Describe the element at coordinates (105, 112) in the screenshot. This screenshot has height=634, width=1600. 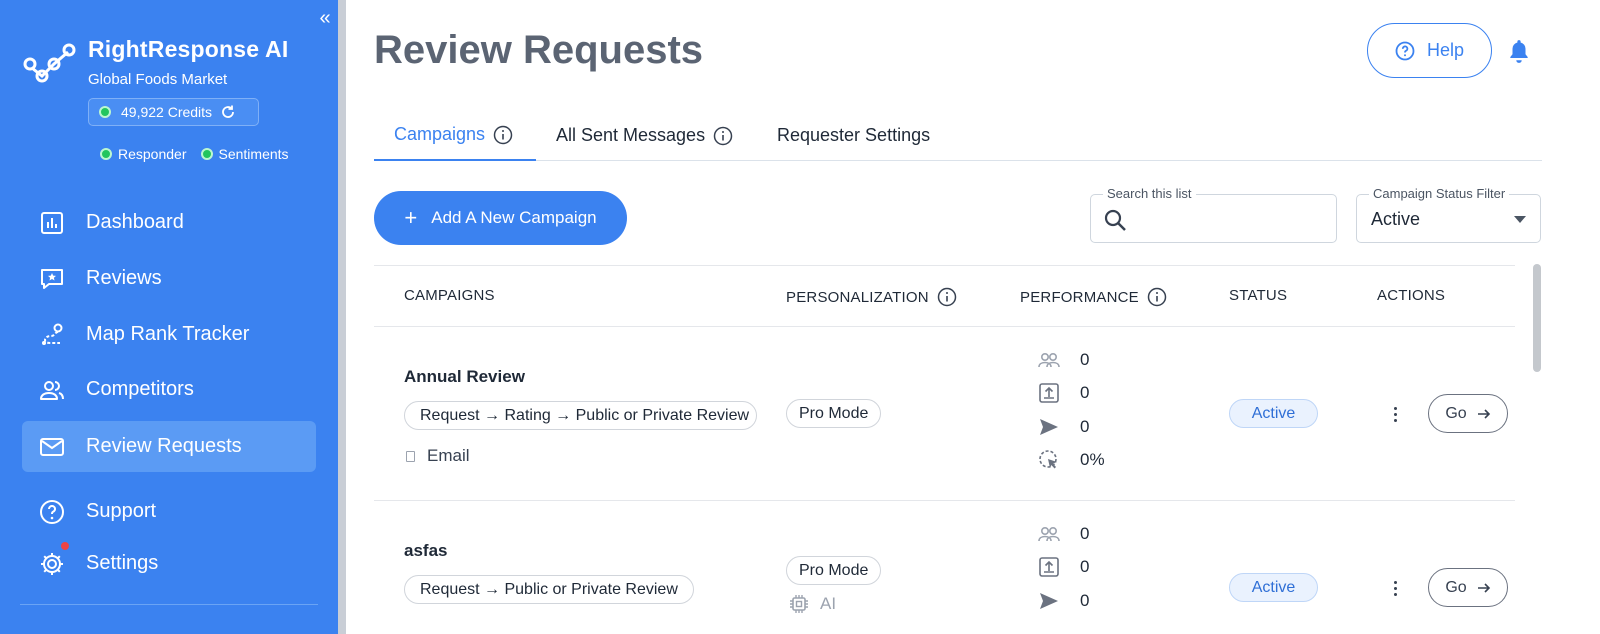
I see `credits-status-dot` at that location.